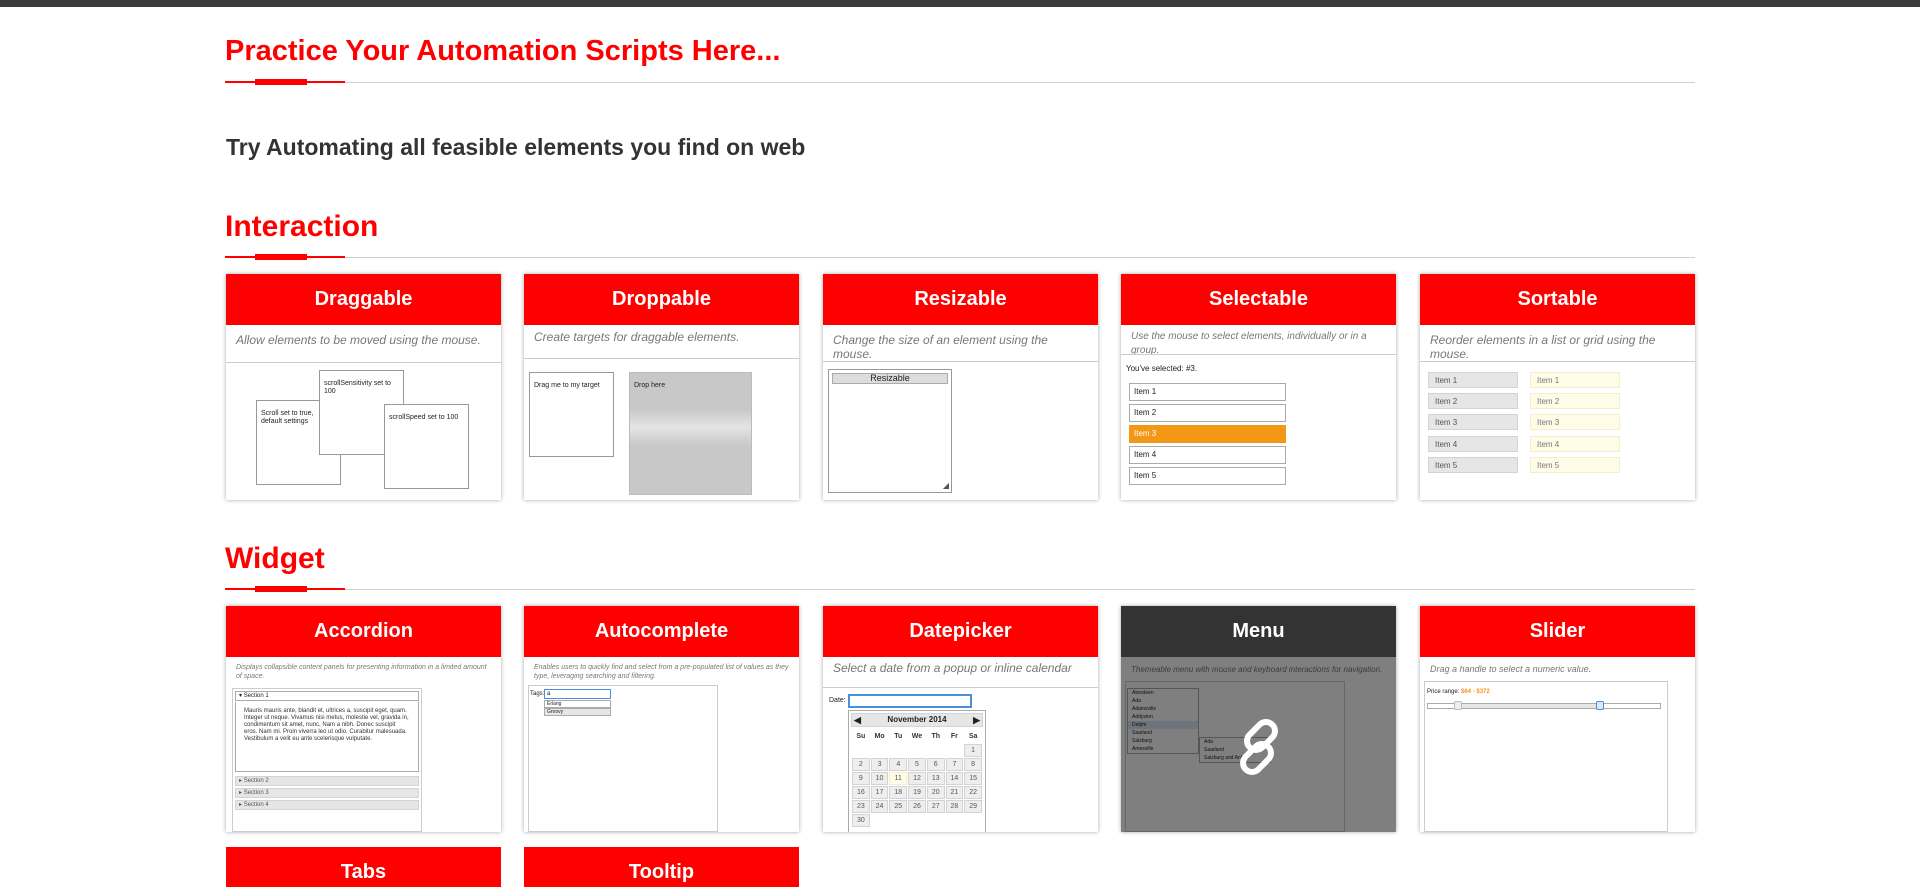 The width and height of the screenshot is (1920, 887). What do you see at coordinates (879, 778) in the screenshot?
I see `calendar-day: 10` at bounding box center [879, 778].